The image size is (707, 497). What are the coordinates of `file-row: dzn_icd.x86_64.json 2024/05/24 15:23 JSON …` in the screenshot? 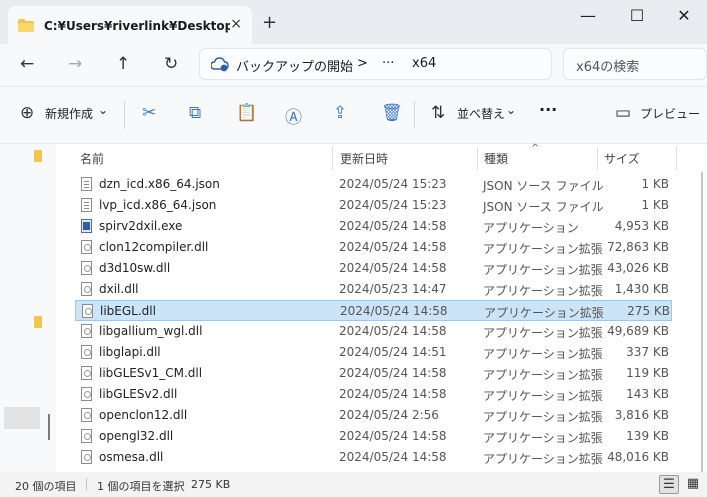 It's located at (373, 184).